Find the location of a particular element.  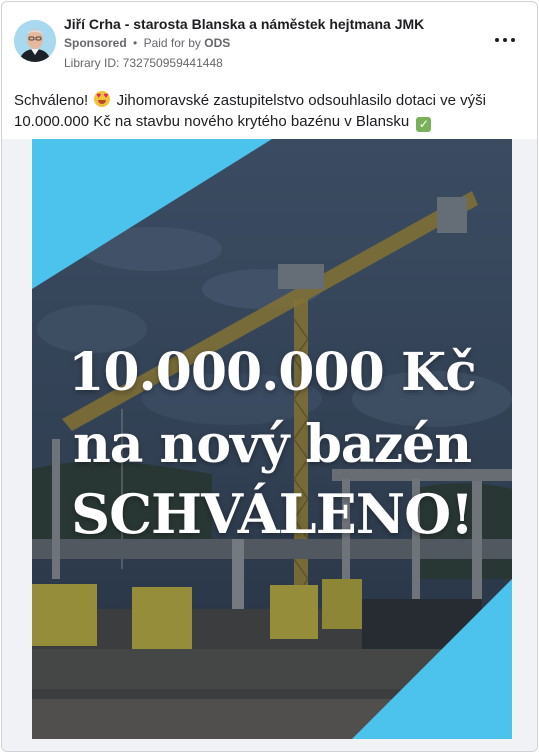

headline-status: SCHVÁLENO! is located at coordinates (272, 514).